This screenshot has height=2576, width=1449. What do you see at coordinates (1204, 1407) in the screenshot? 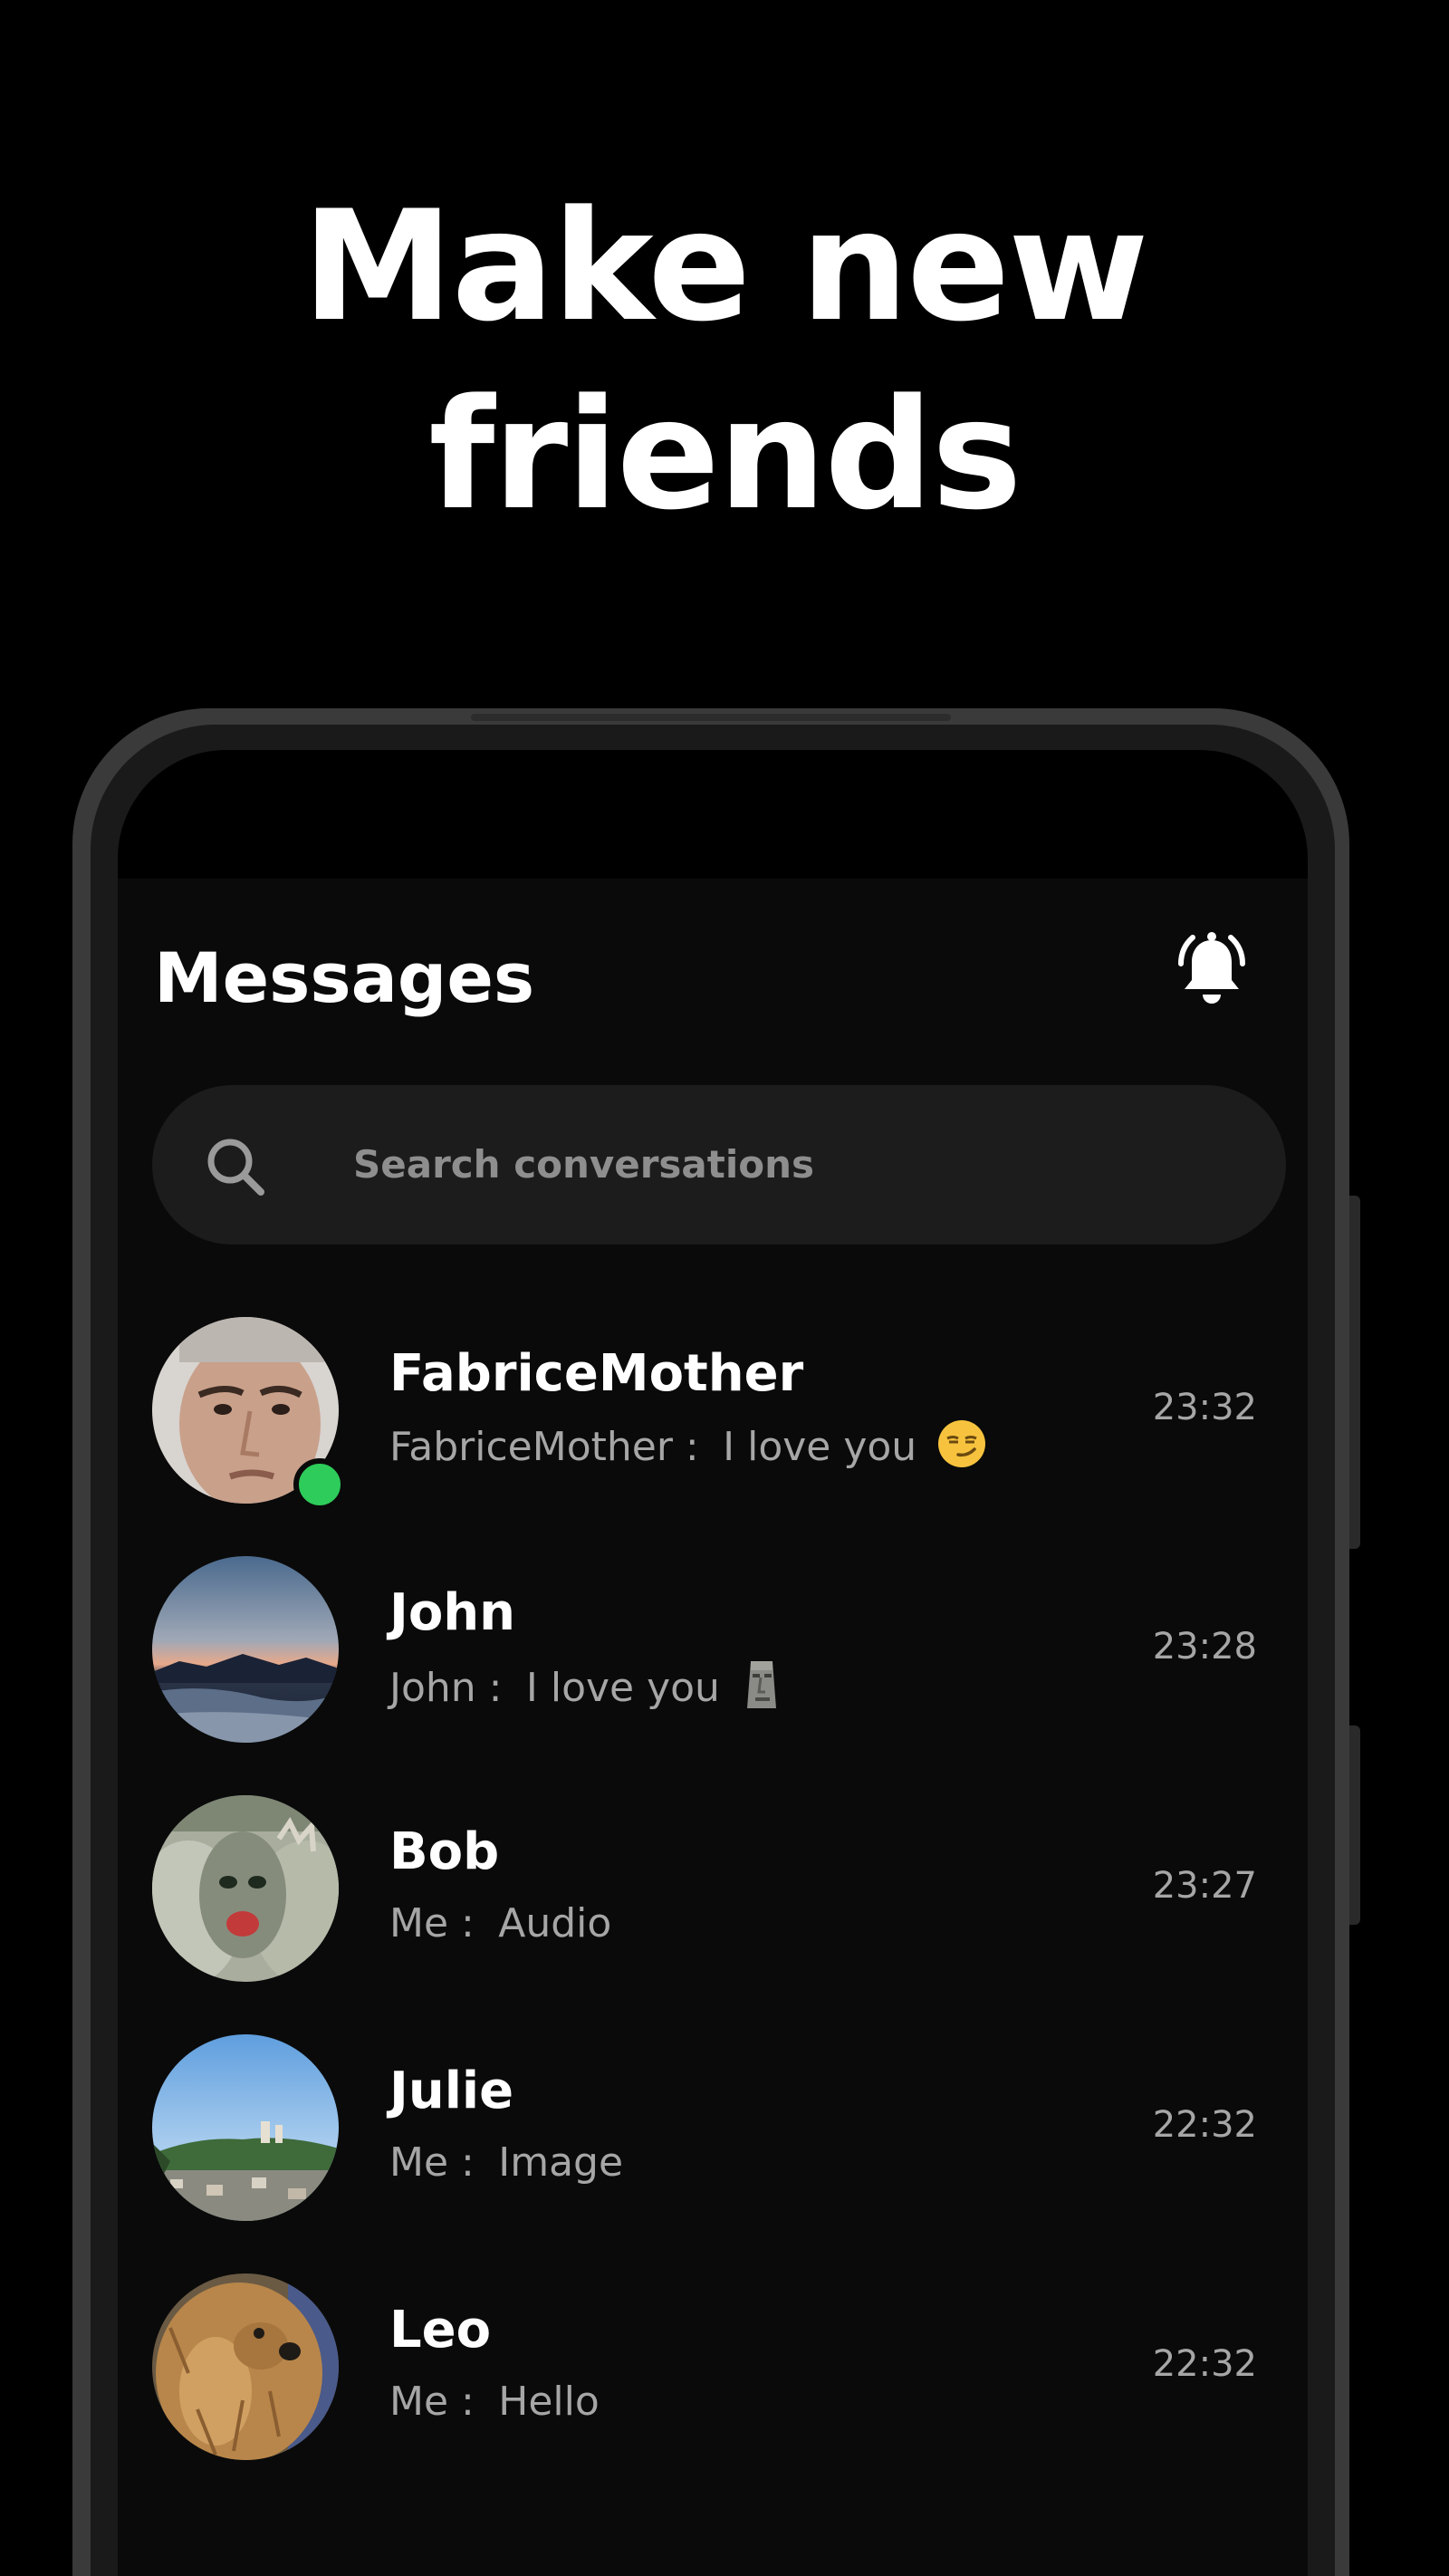
I see `message-time: 23:32` at bounding box center [1204, 1407].